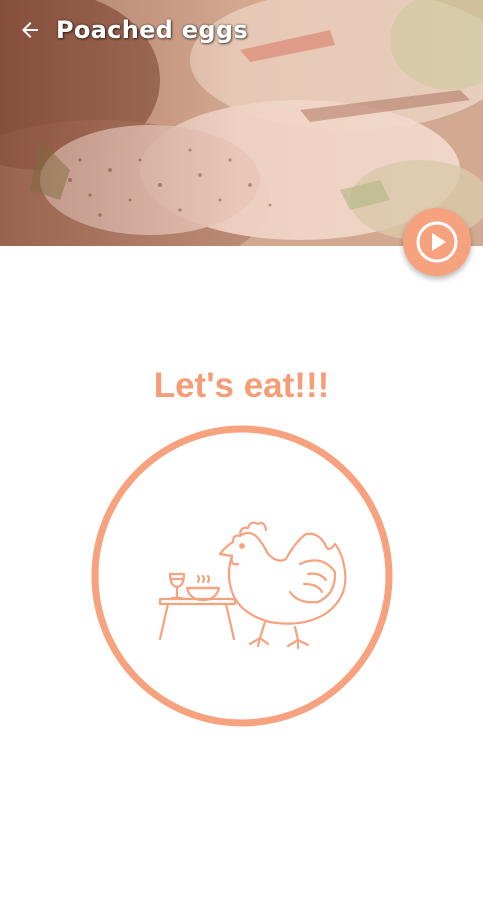  I want to click on play-circle-icon, so click(437, 242).